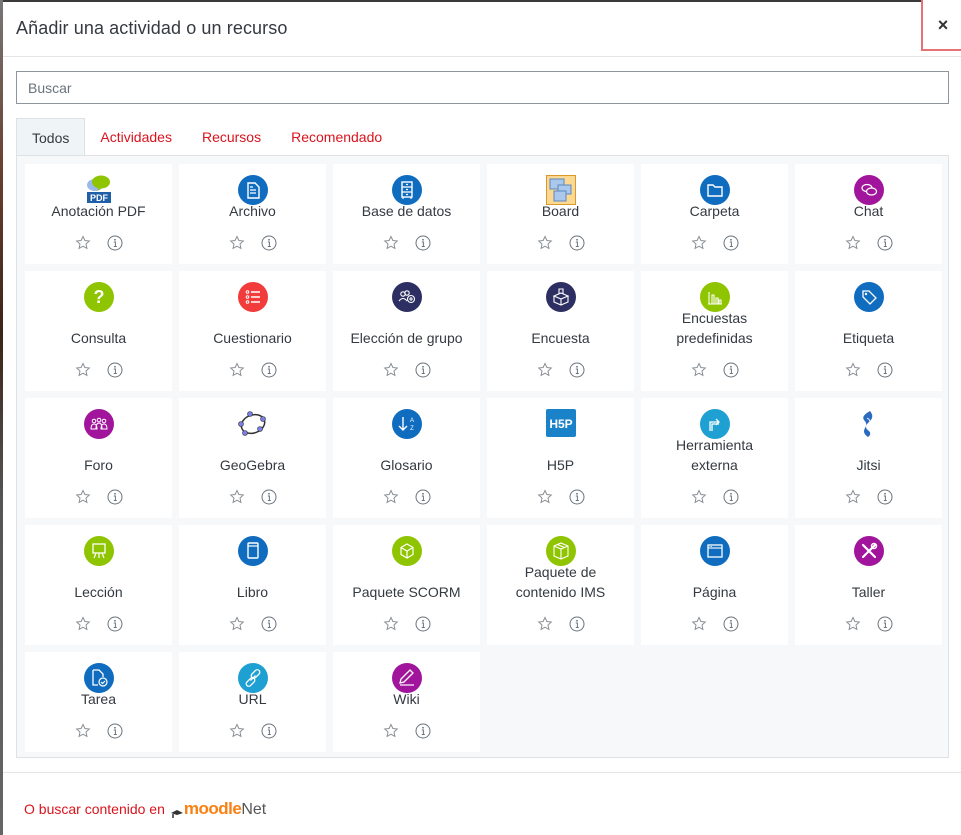  Describe the element at coordinates (868, 331) in the screenshot. I see `activity-card: Etiqueta` at that location.